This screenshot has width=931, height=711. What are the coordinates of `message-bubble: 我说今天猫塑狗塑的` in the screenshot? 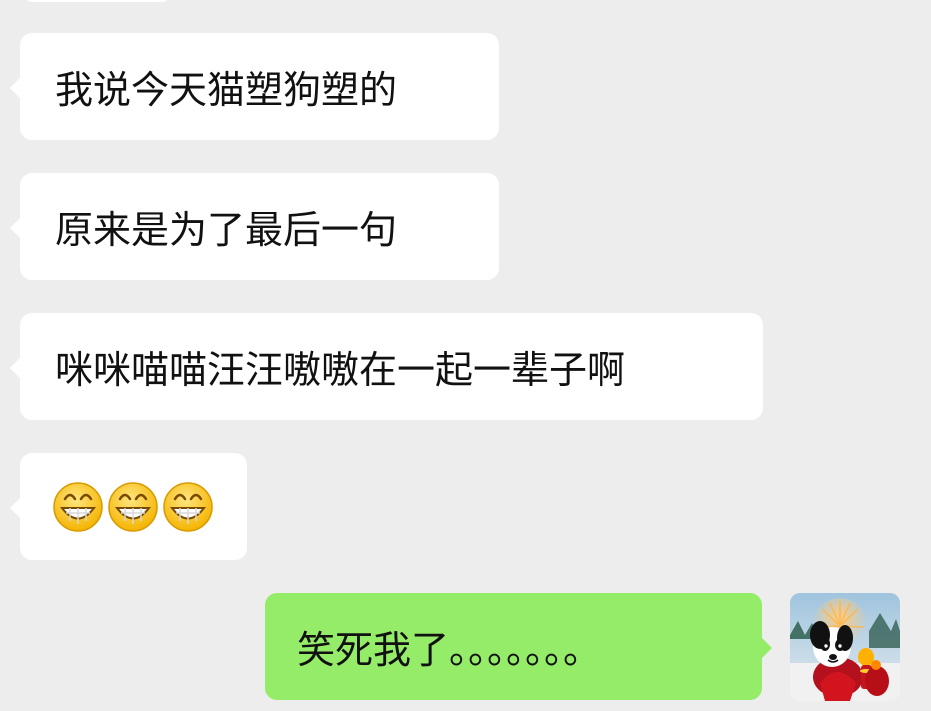 It's located at (254, 86).